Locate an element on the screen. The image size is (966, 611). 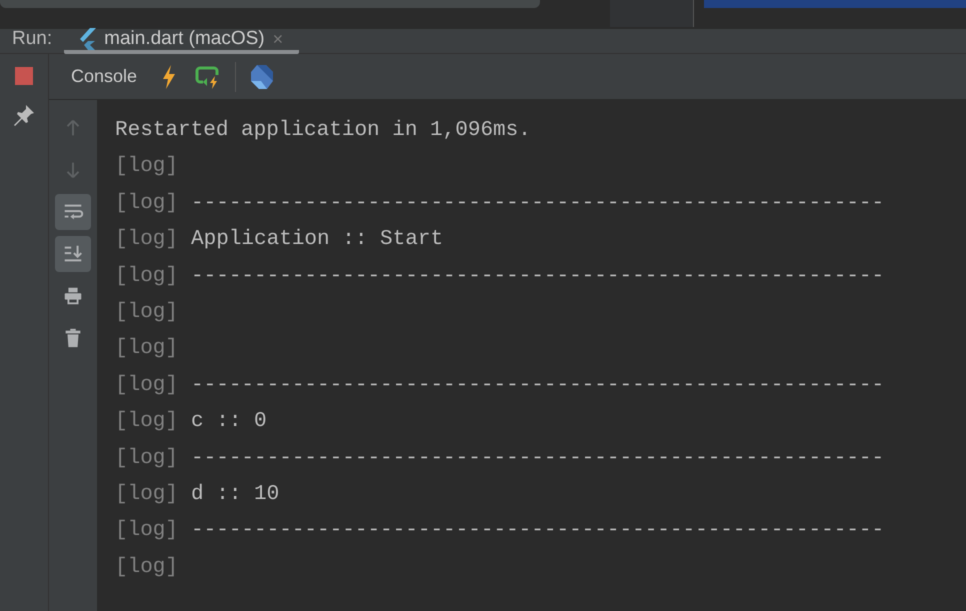
console-text: d :: 10 is located at coordinates (235, 495).